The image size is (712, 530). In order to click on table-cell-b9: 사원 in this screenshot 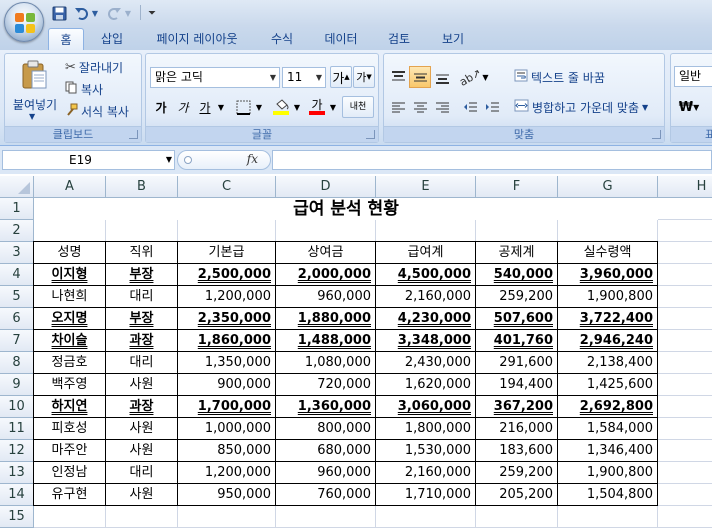, I will do `click(142, 385)`.